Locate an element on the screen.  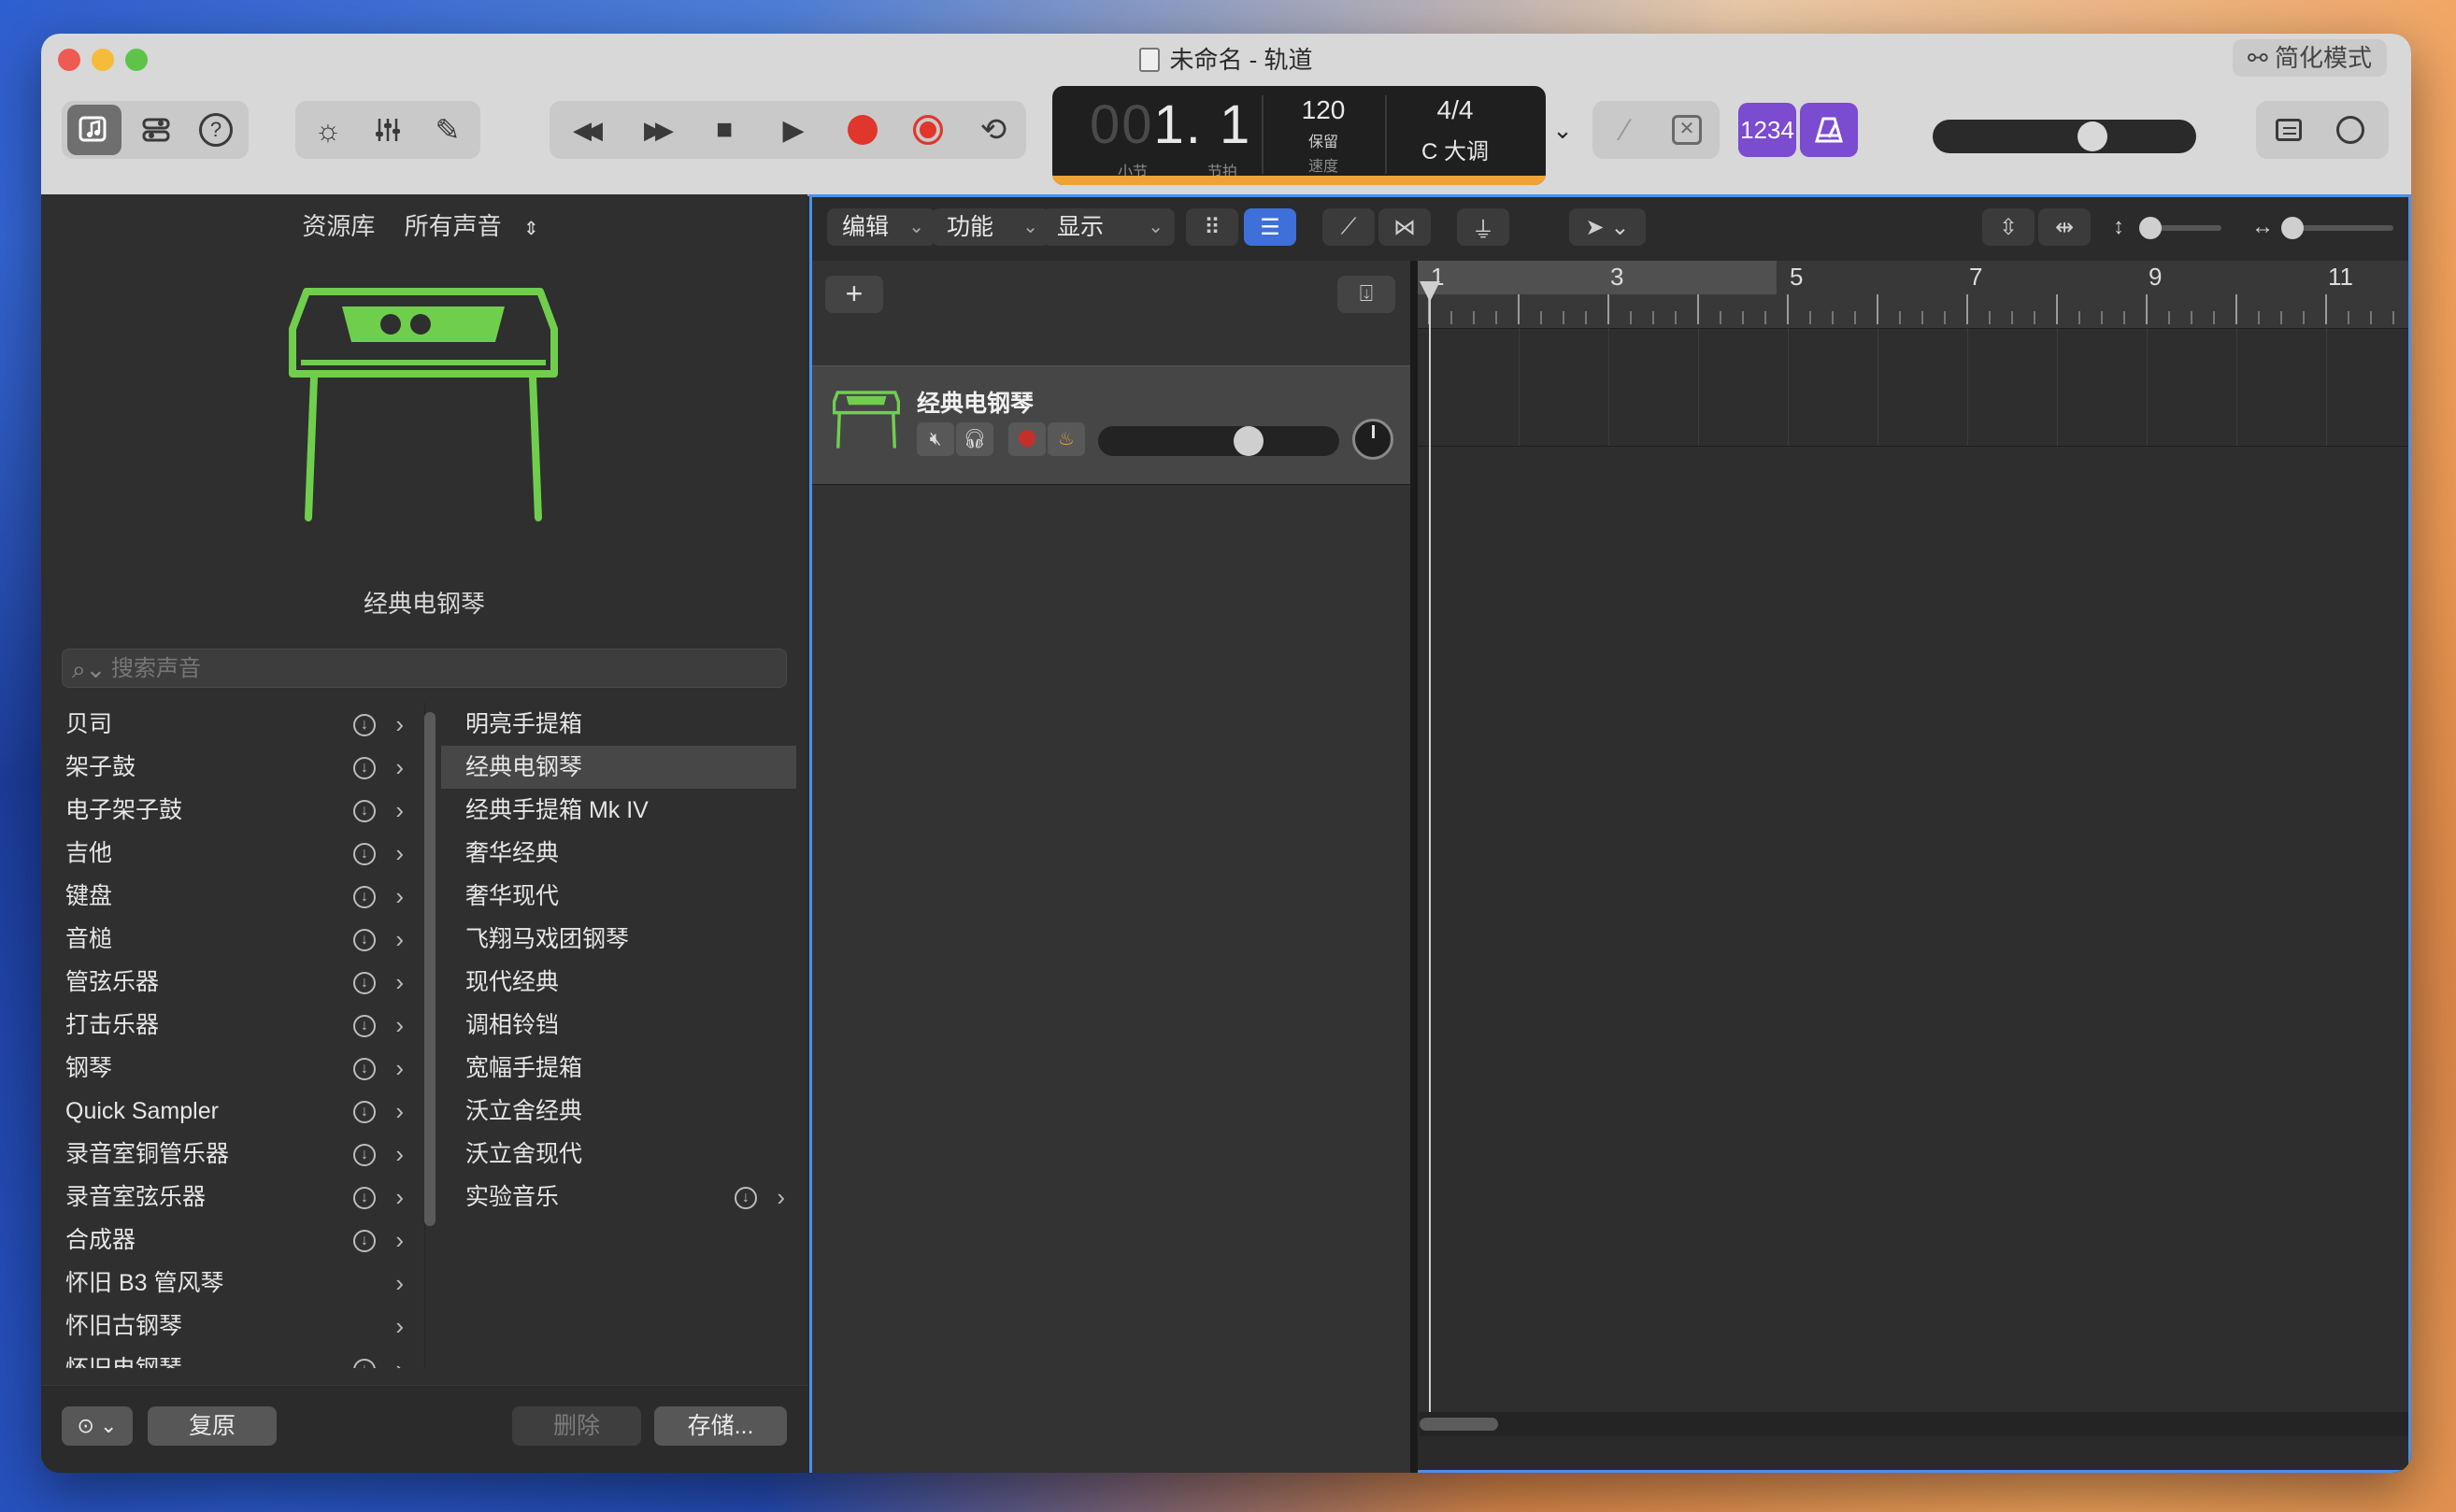
master-volume-slider is located at coordinates (2064, 136).